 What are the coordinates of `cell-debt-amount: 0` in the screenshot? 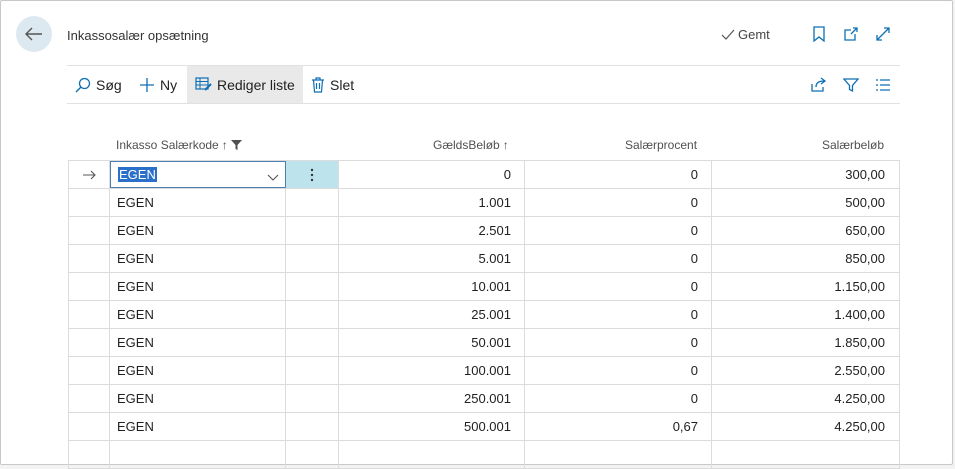 It's located at (432, 174).